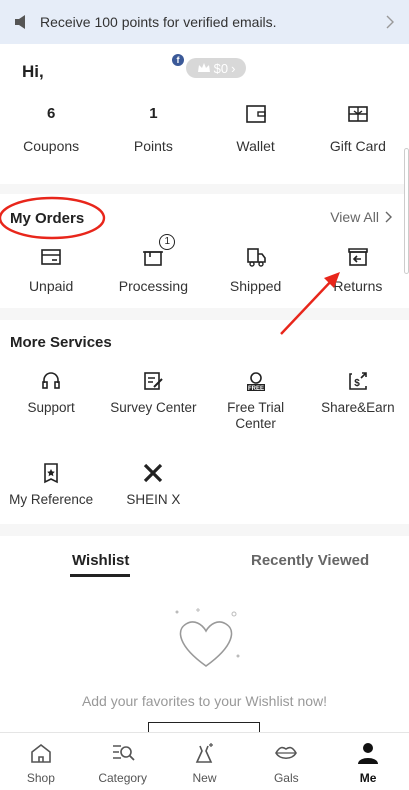 This screenshot has width=409, height=790. What do you see at coordinates (256, 415) in the screenshot?
I see `free-trial-center-label: Free Trial Center` at bounding box center [256, 415].